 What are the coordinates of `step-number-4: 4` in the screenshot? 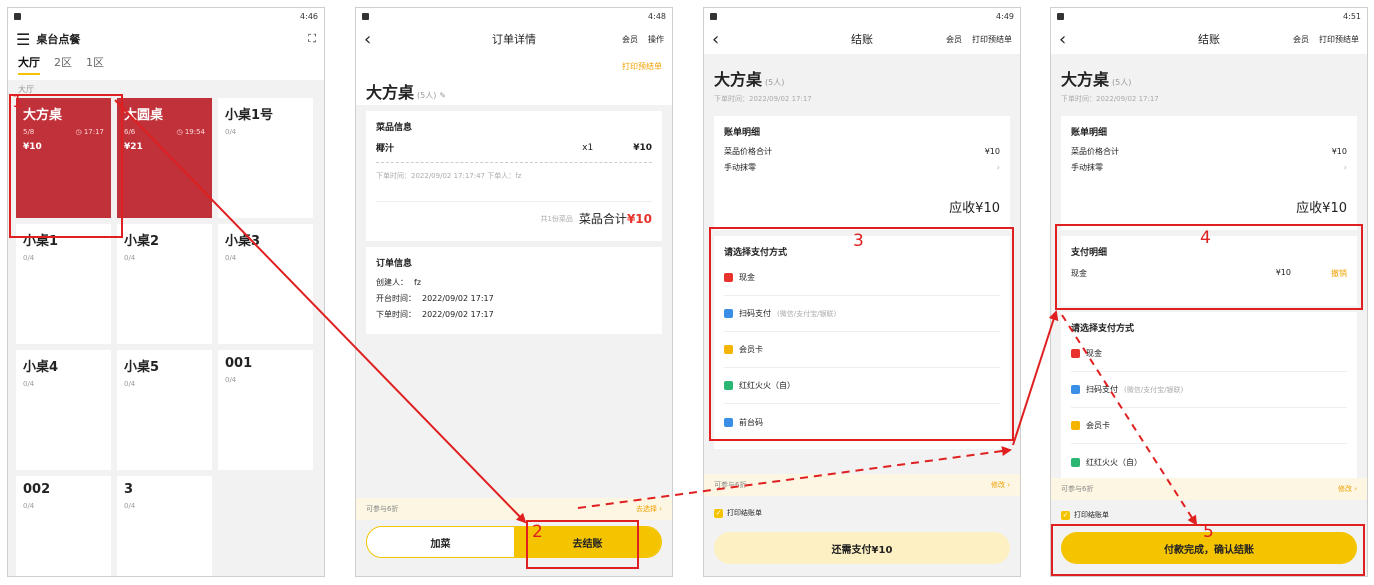 It's located at (1205, 238).